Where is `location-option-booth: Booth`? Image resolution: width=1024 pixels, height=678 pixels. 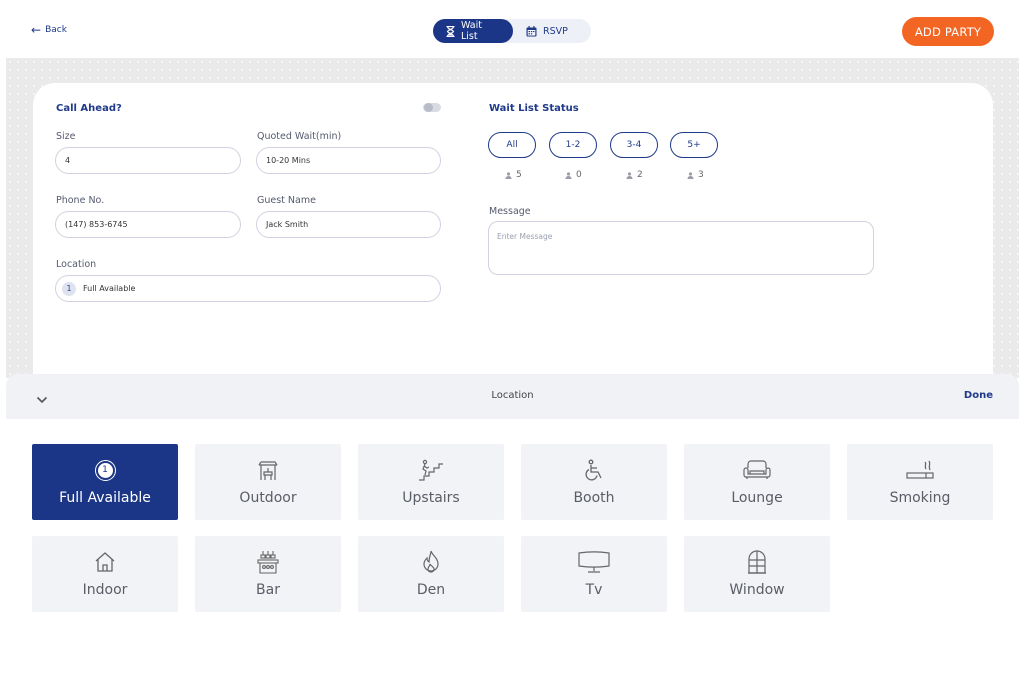 location-option-booth: Booth is located at coordinates (594, 482).